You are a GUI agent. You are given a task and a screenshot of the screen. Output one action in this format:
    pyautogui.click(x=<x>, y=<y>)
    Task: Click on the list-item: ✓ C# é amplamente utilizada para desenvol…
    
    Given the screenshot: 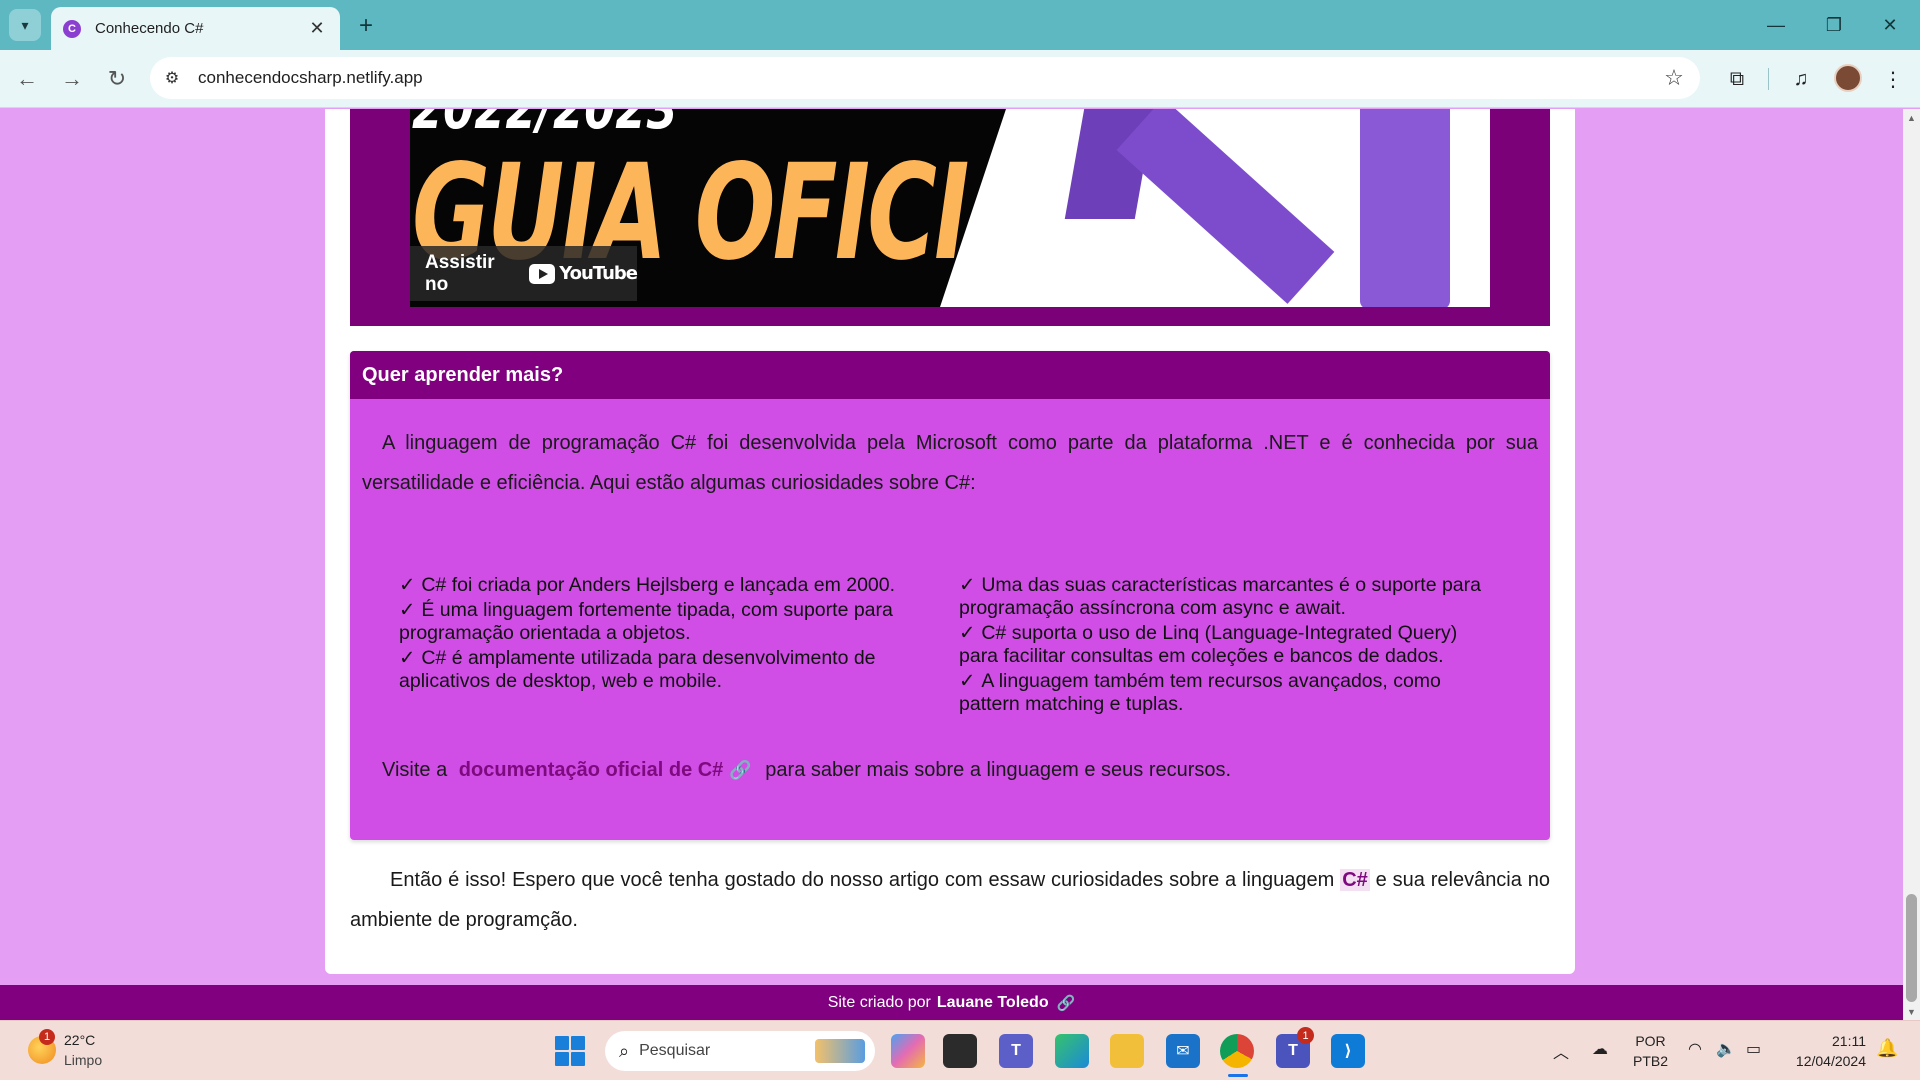 What is the action you would take?
    pyautogui.click(x=659, y=670)
    